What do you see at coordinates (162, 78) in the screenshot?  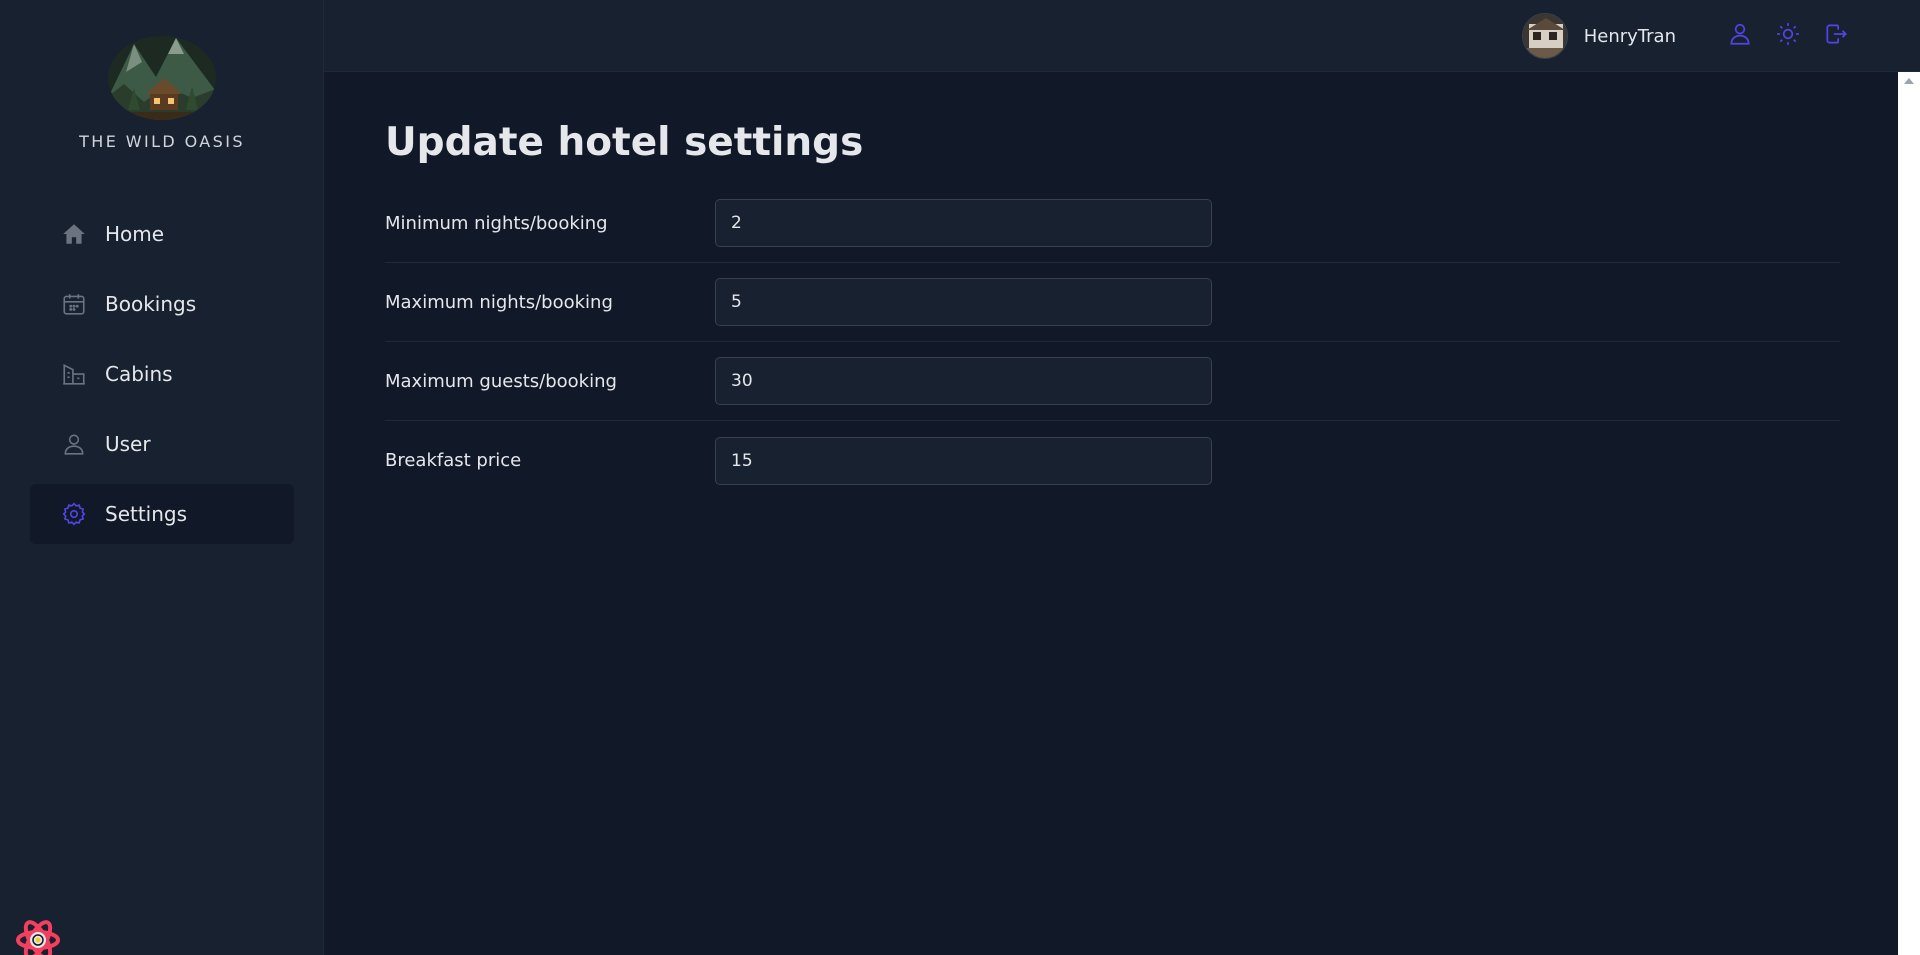 I see `mountain-cabin-logo-icon` at bounding box center [162, 78].